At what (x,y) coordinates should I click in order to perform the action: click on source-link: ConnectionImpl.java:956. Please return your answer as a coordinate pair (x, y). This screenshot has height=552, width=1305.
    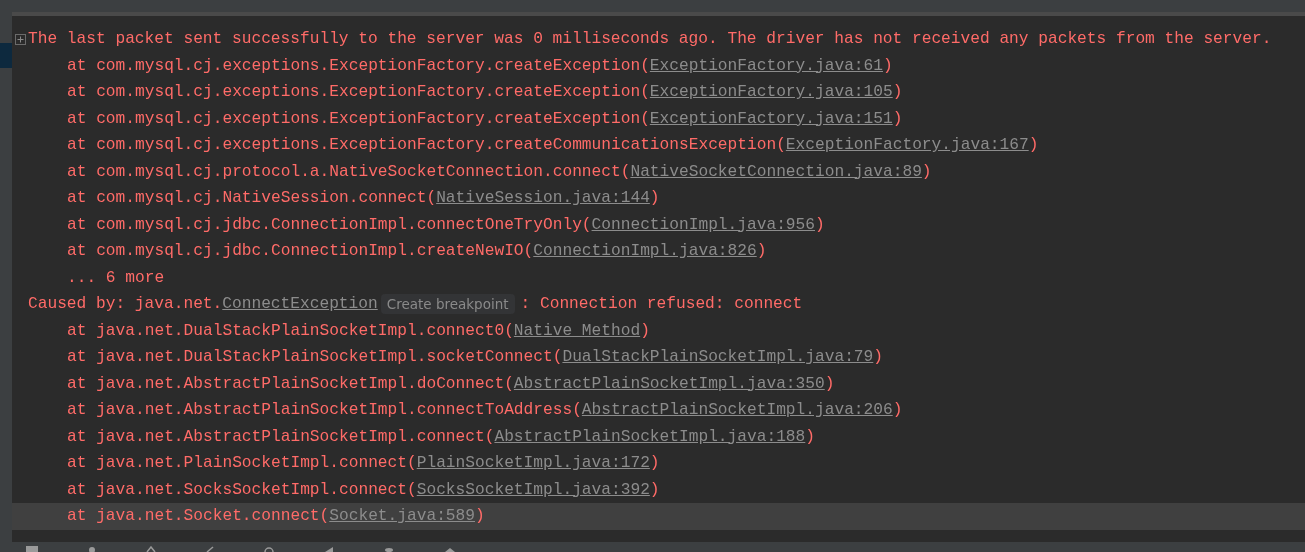
    Looking at the image, I should click on (703, 224).